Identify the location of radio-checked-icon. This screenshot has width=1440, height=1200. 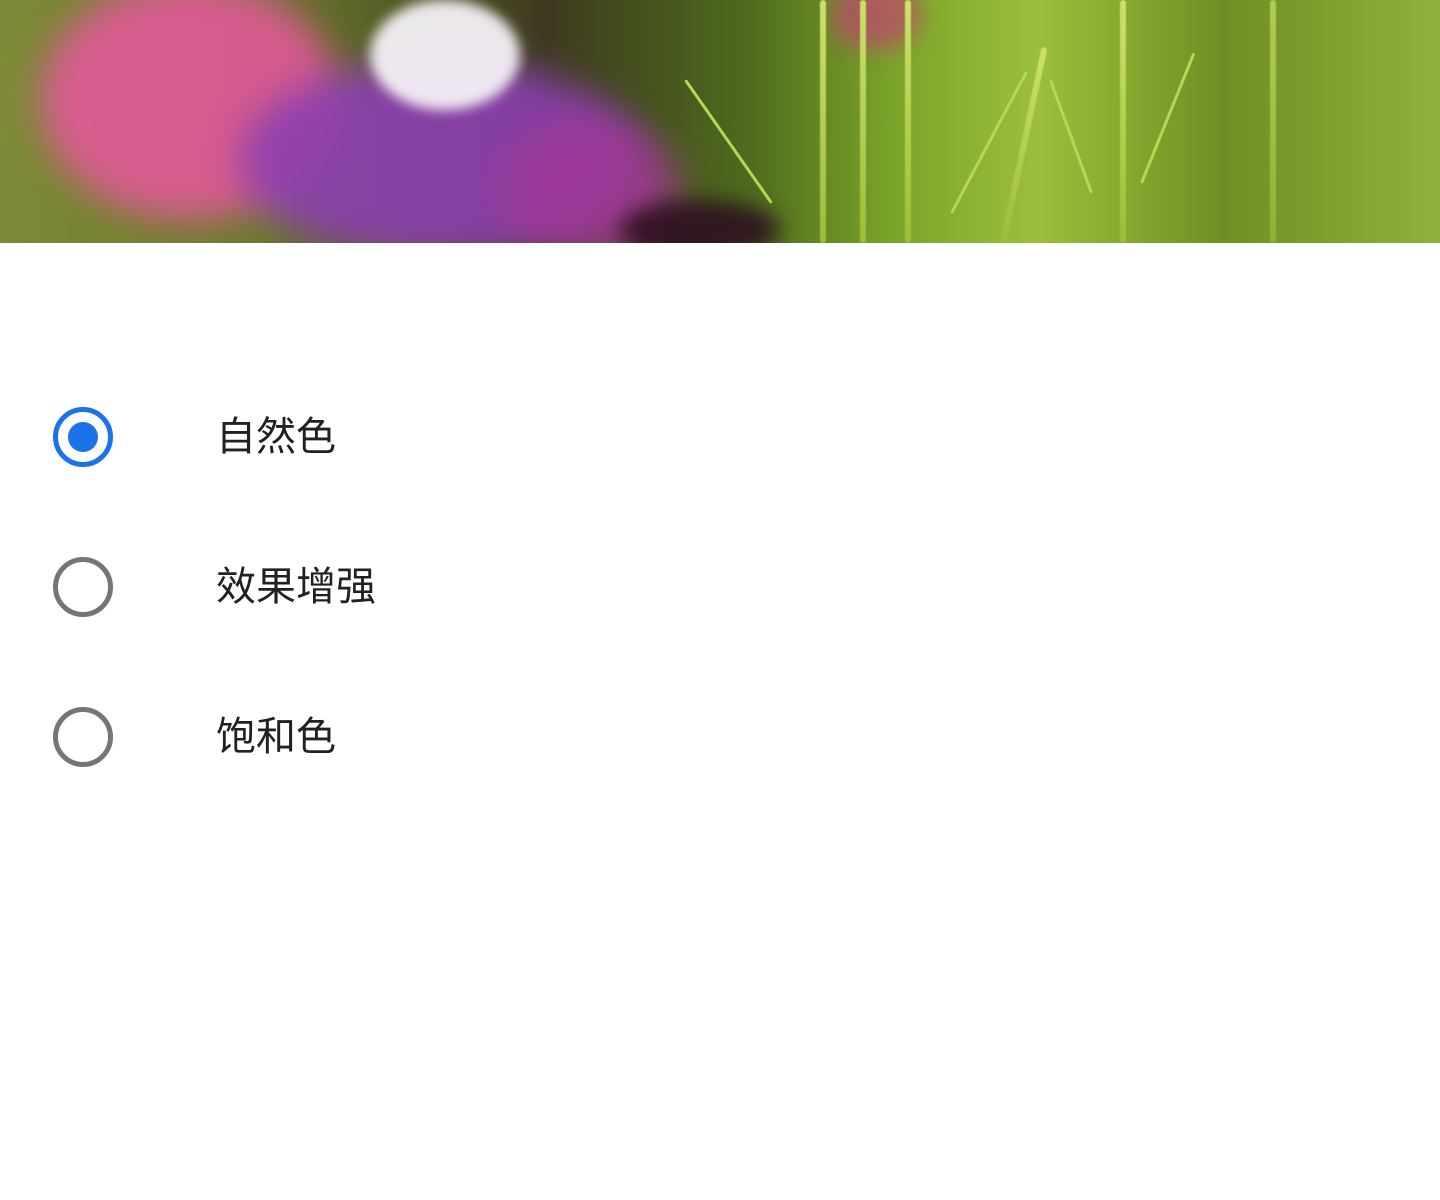
(83, 437).